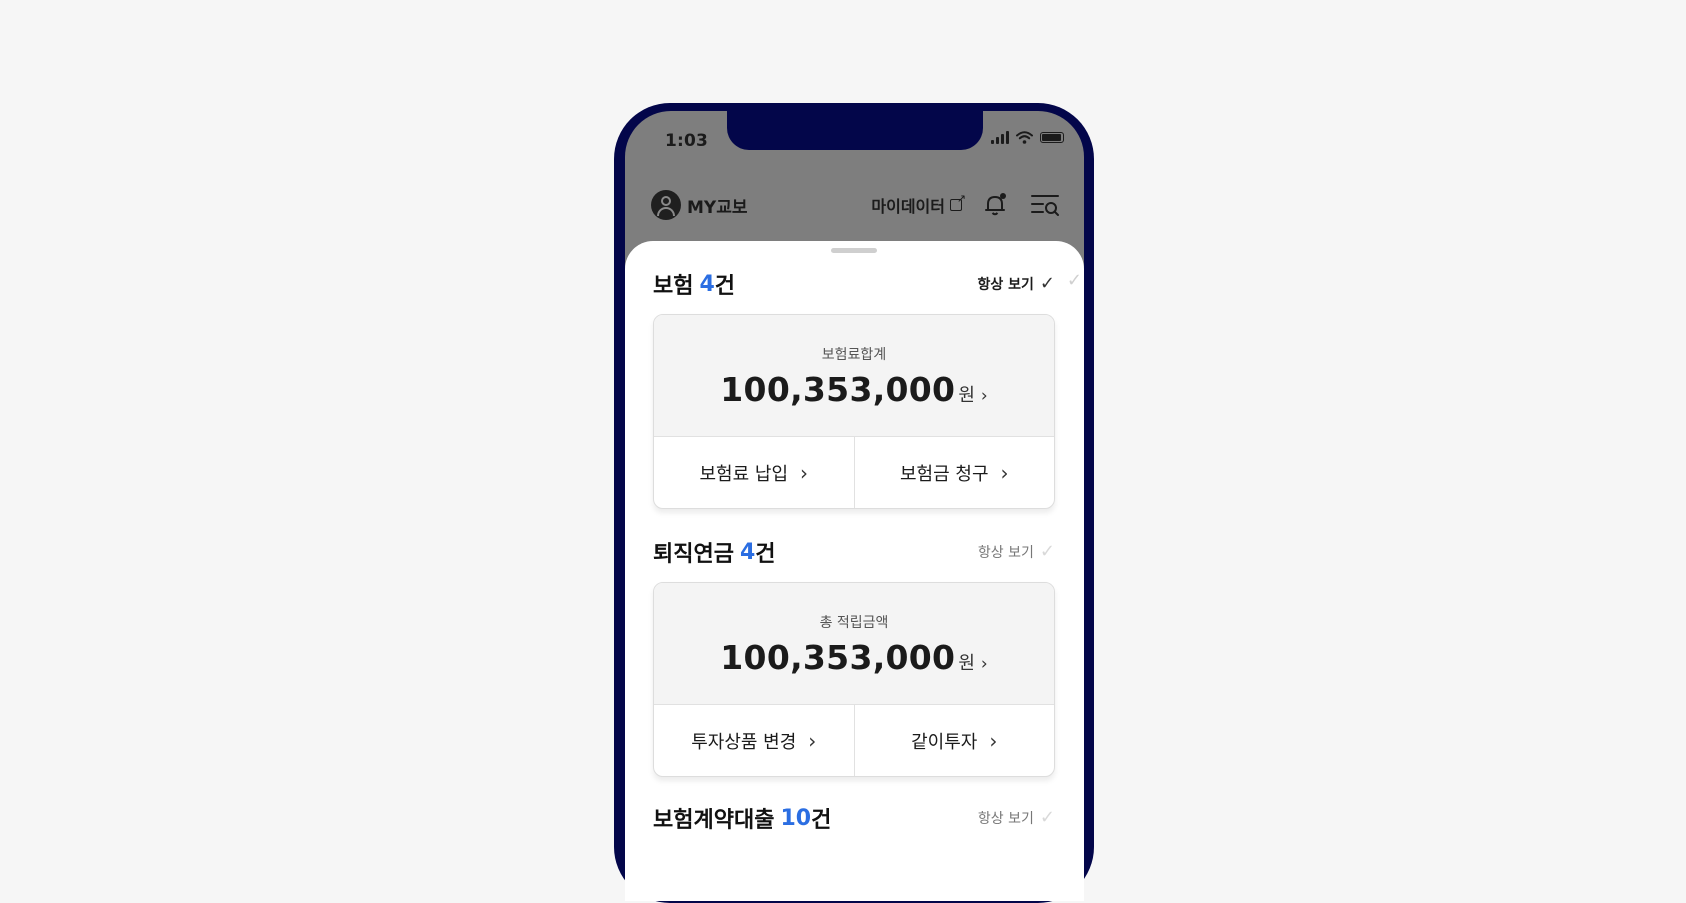 The image size is (1686, 903). I want to click on card-actions: 투자상품 변경 › 같이투자 ›, so click(854, 740).